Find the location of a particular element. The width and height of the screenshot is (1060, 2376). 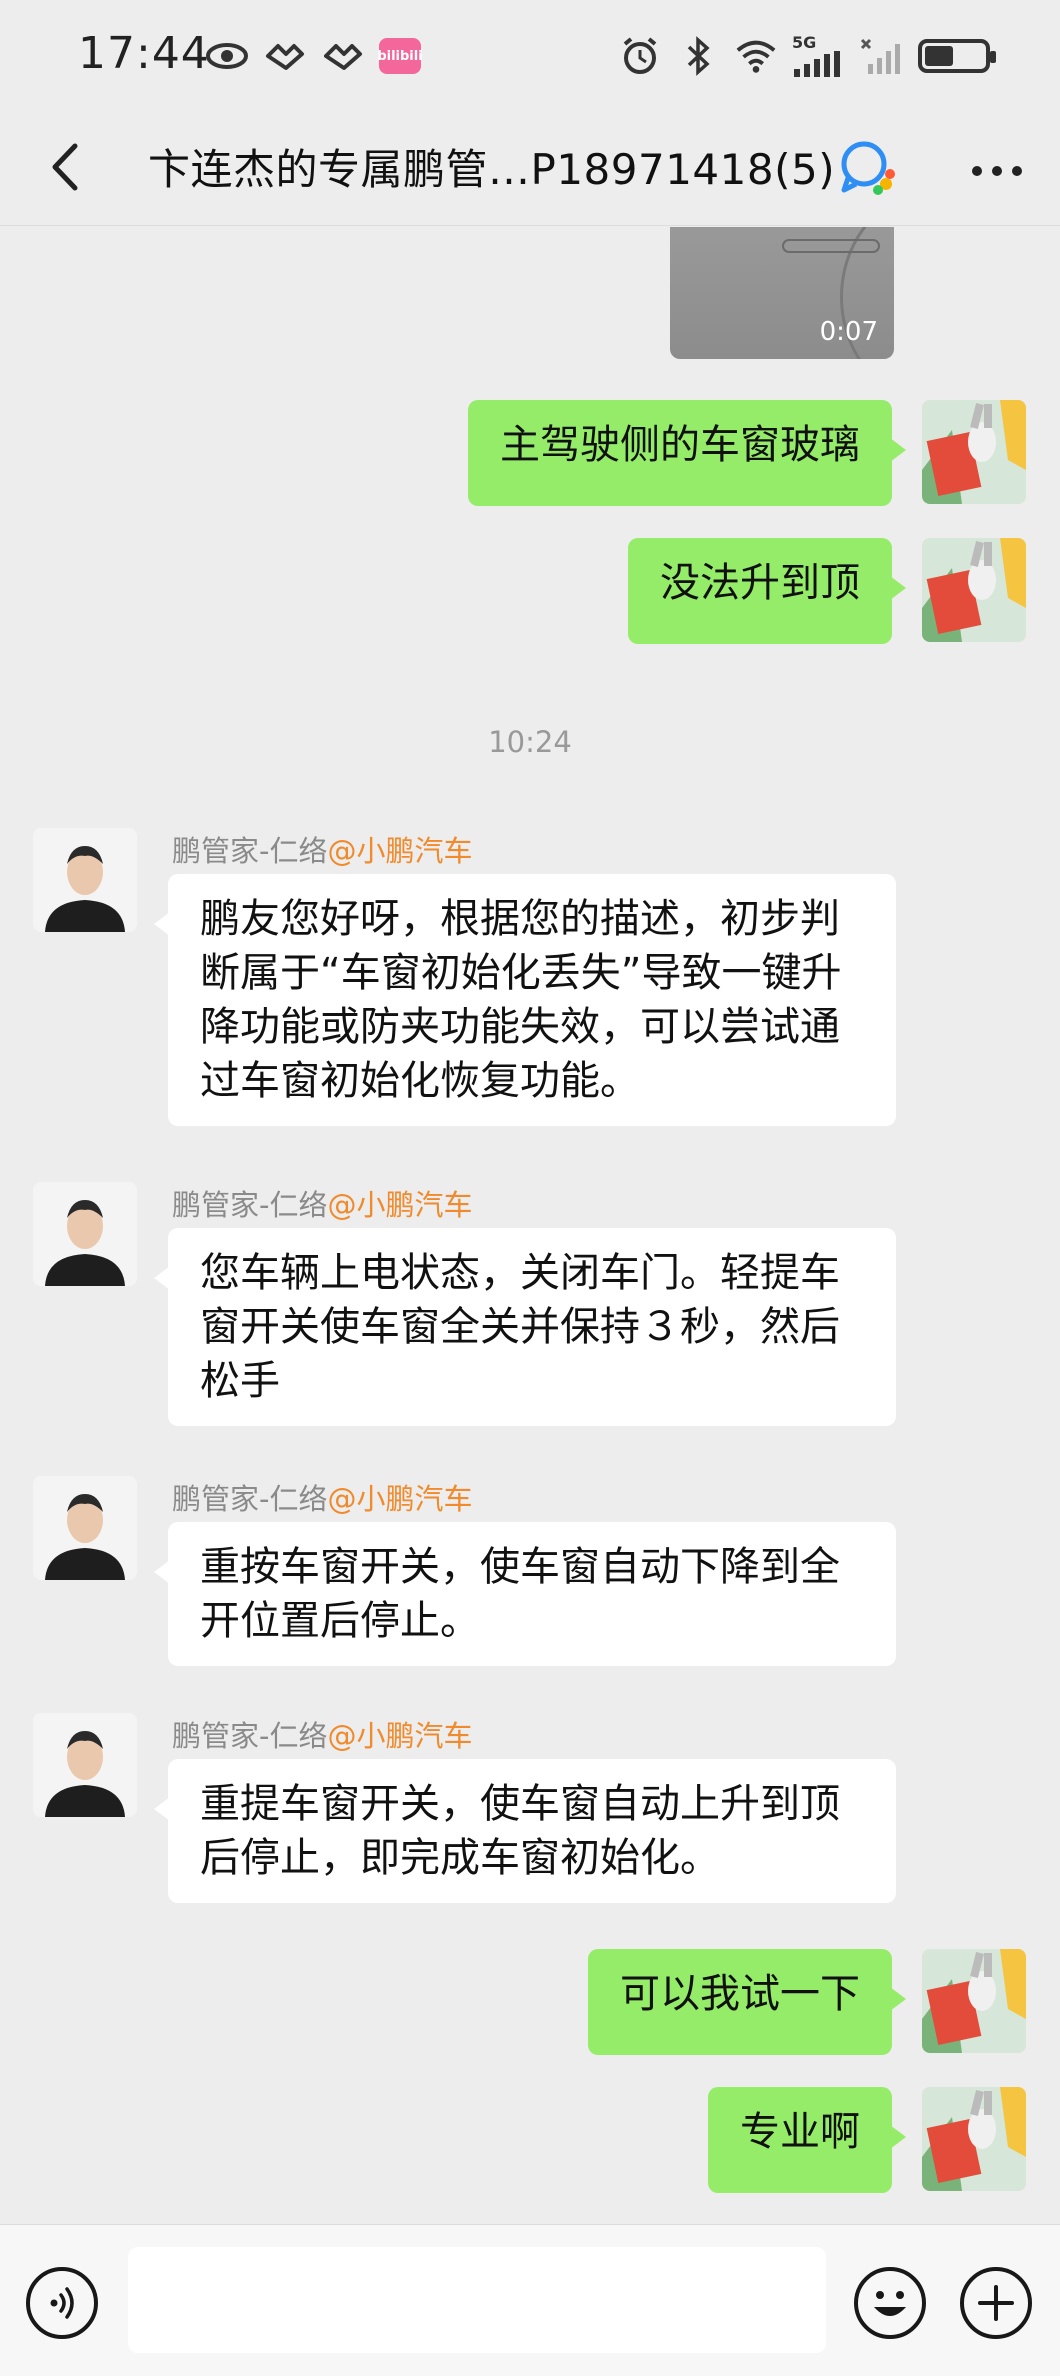

message-text: 您车辆上电状态，关闭车门。轻提车窗开关使车窗全关并保持３秒，然后松手 is located at coordinates (520, 1327).